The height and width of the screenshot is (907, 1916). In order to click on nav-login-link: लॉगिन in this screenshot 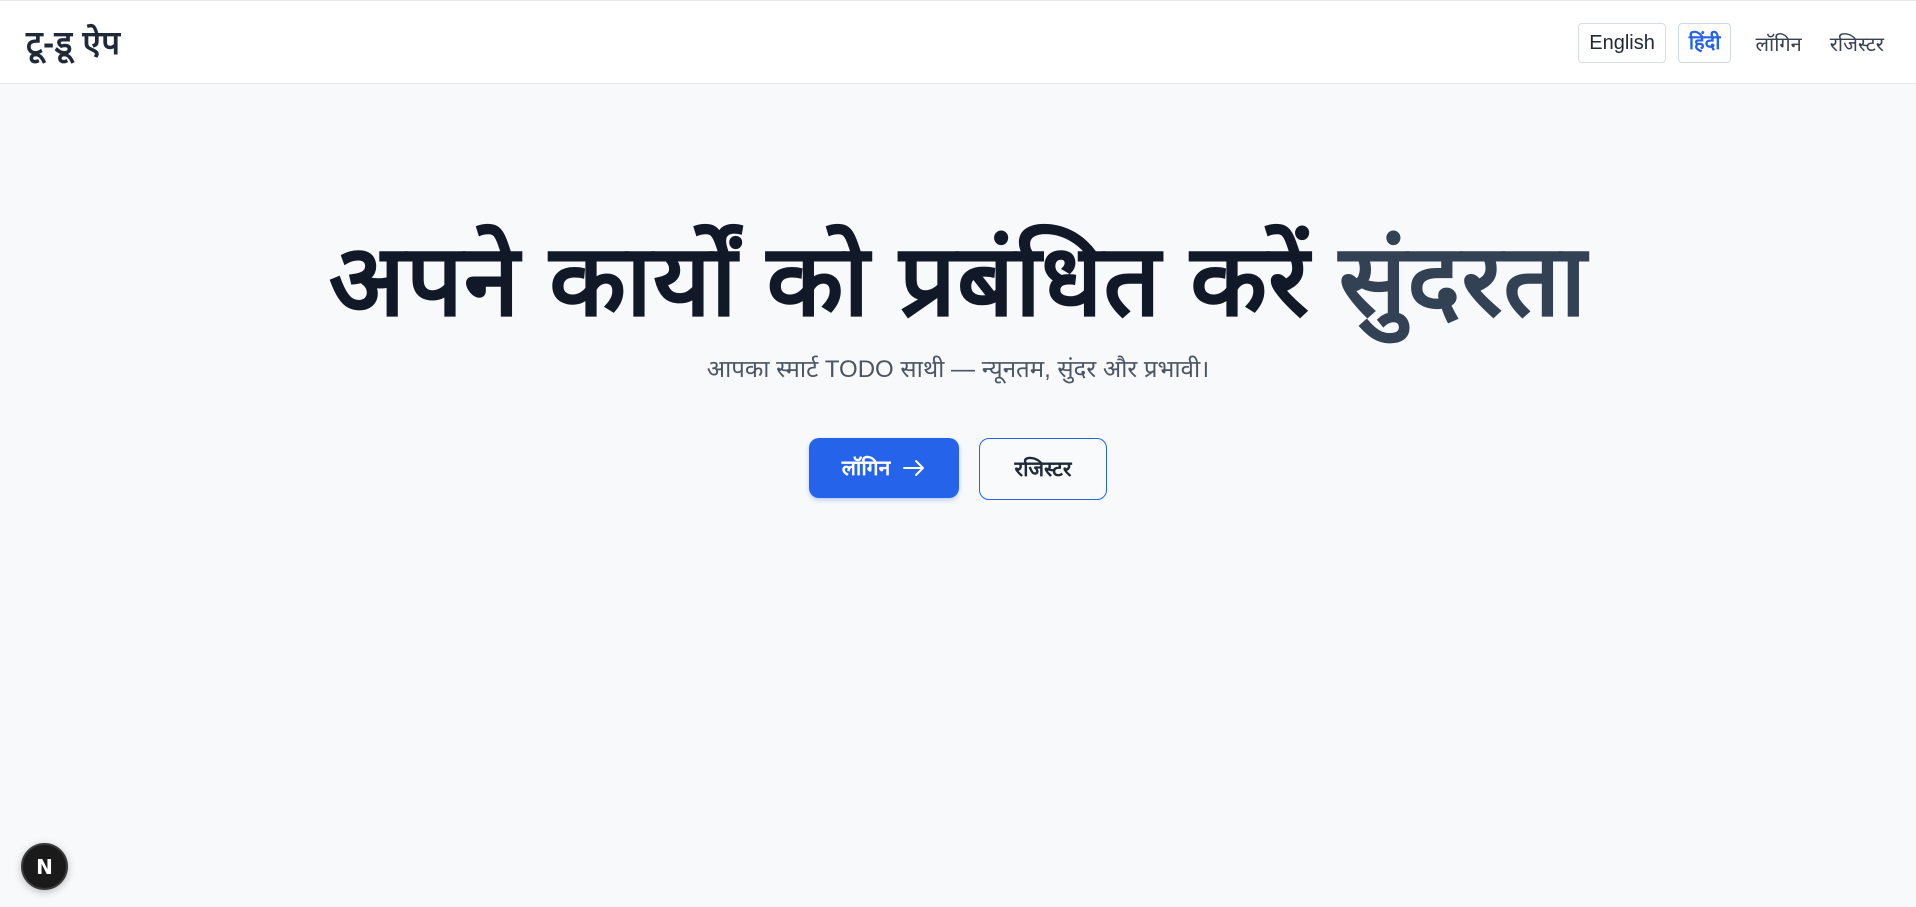, I will do `click(1778, 43)`.